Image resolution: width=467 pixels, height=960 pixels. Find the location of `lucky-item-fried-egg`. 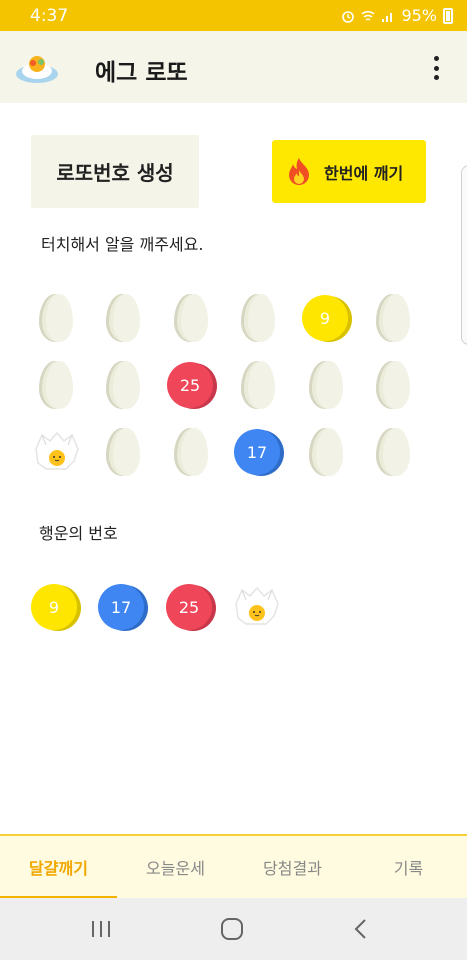

lucky-item-fried-egg is located at coordinates (257, 608).